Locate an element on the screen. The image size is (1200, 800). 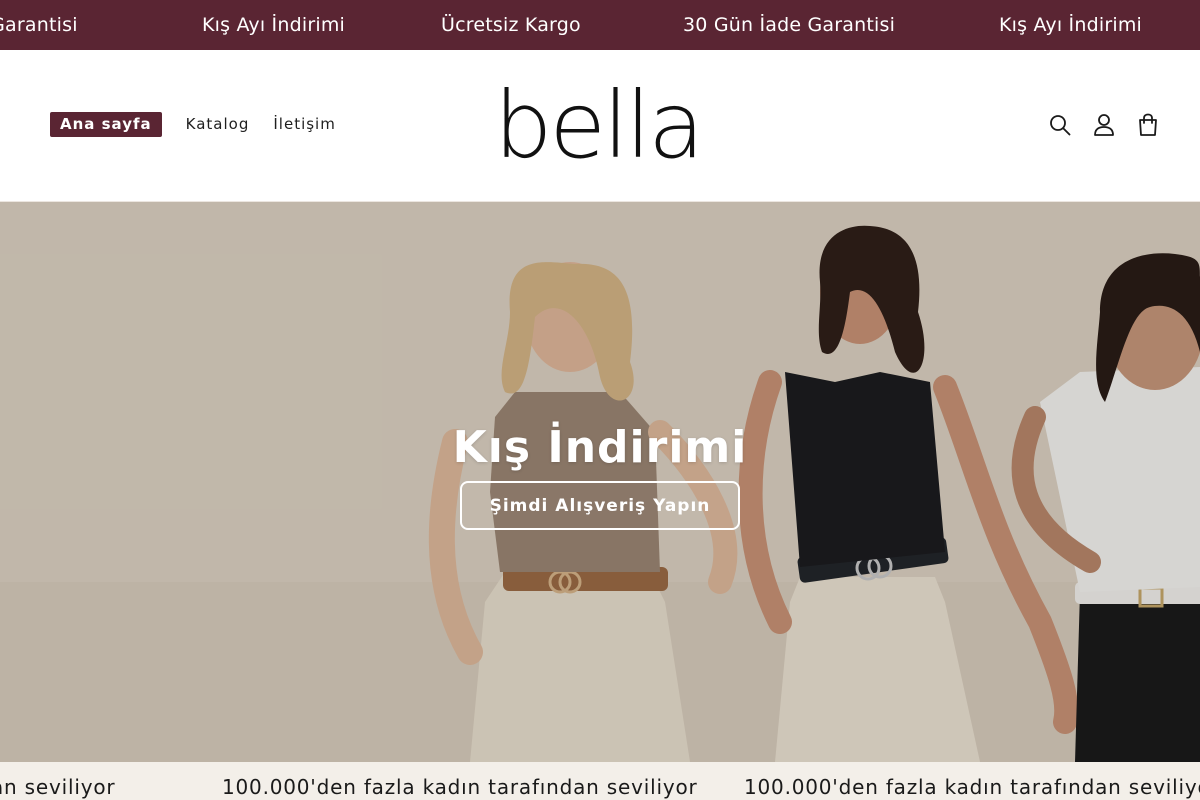
account-icon is located at coordinates (1104, 125).